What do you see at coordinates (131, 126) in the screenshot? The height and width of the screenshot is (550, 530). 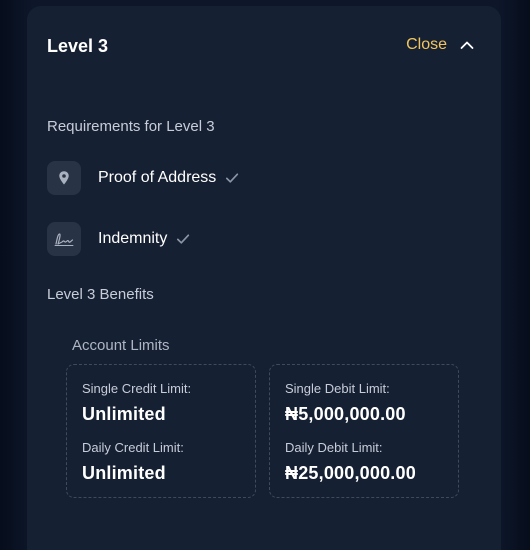 I see `requirements-heading: Requirements for Level 3` at bounding box center [131, 126].